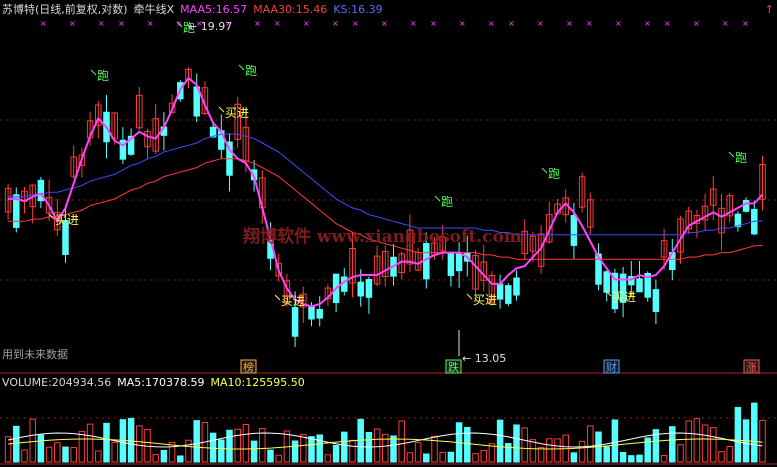 Image resolution: width=777 pixels, height=467 pixels. Describe the element at coordinates (769, 9) in the screenshot. I see `scroll-up-icon: ↑` at that location.